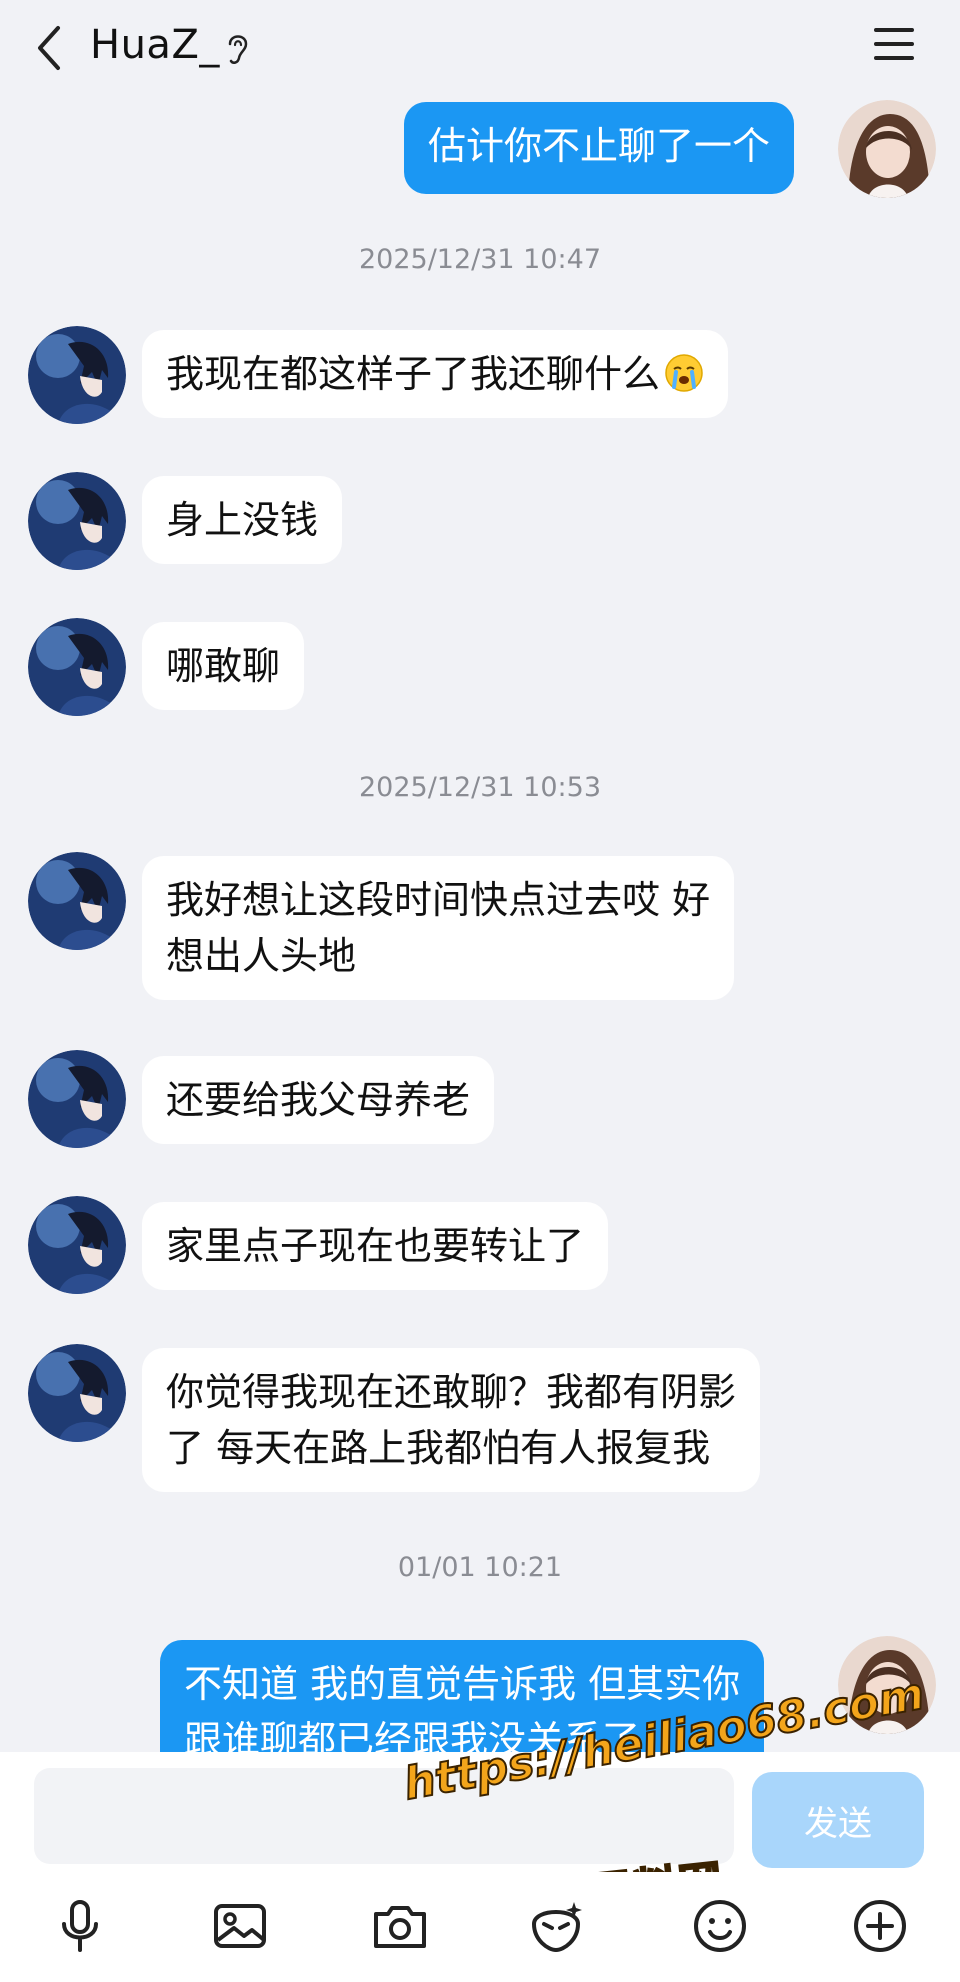 The width and height of the screenshot is (960, 1982). I want to click on message-text: 家里点子现在也要转让了, so click(375, 1246).